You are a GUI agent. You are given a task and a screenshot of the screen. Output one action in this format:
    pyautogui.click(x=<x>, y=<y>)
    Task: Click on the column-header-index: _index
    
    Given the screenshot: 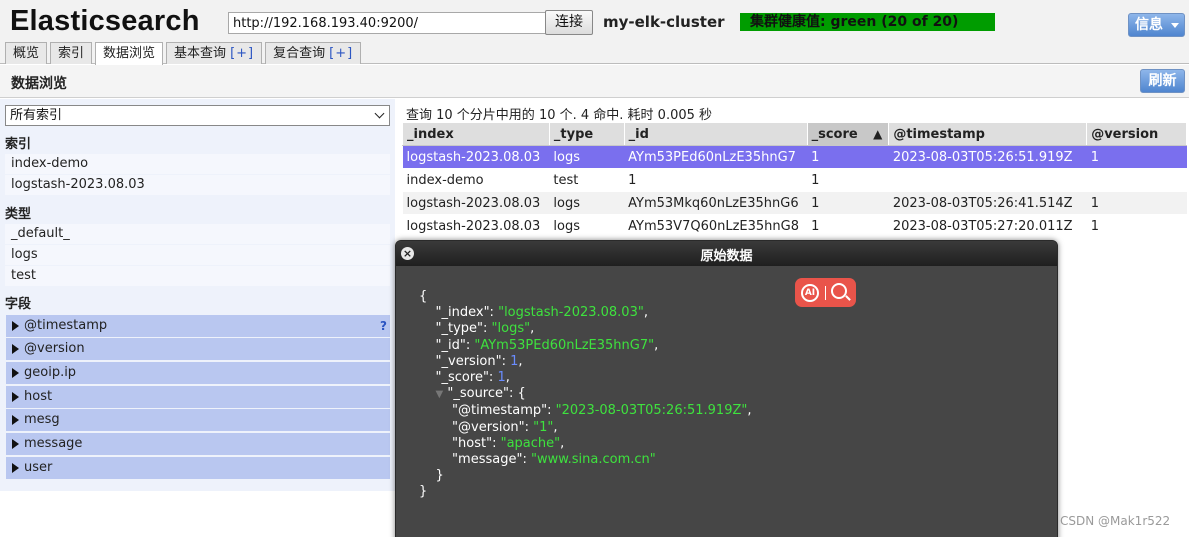 What is the action you would take?
    pyautogui.click(x=476, y=134)
    